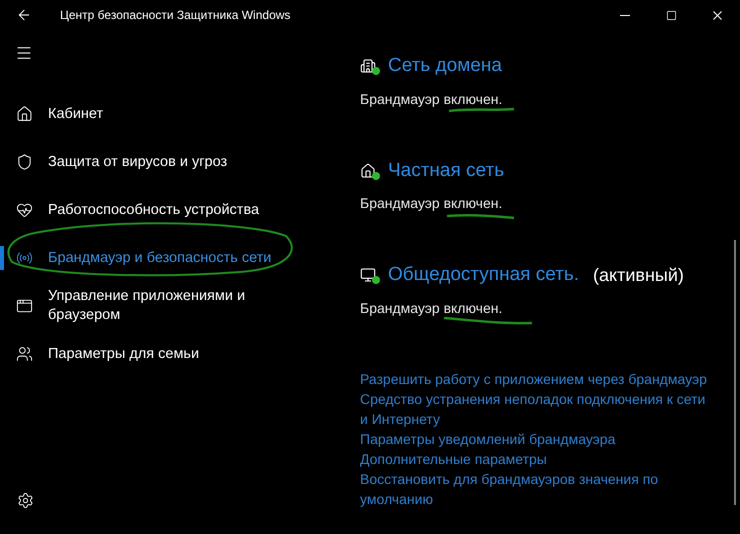  I want to click on scrollbar, so click(735, 372).